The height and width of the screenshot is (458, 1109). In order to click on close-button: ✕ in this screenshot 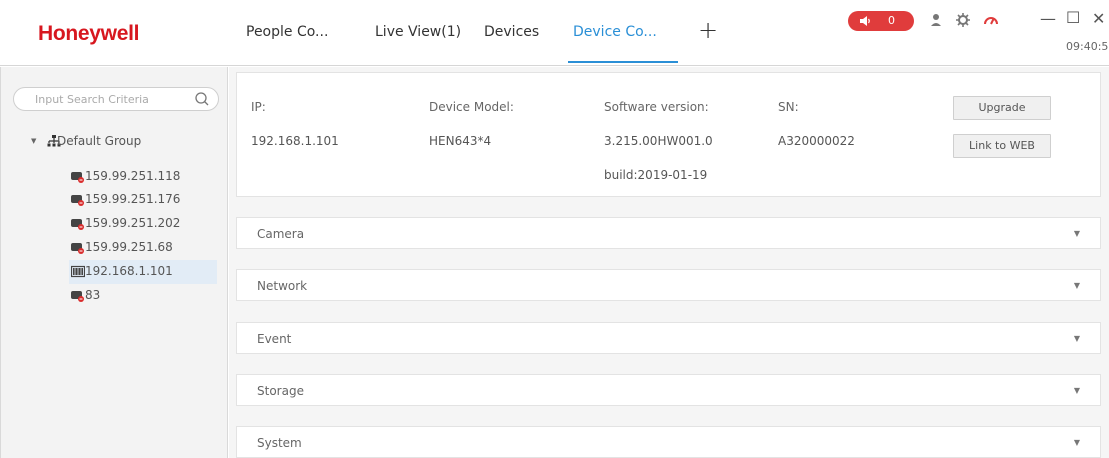, I will do `click(1098, 18)`.